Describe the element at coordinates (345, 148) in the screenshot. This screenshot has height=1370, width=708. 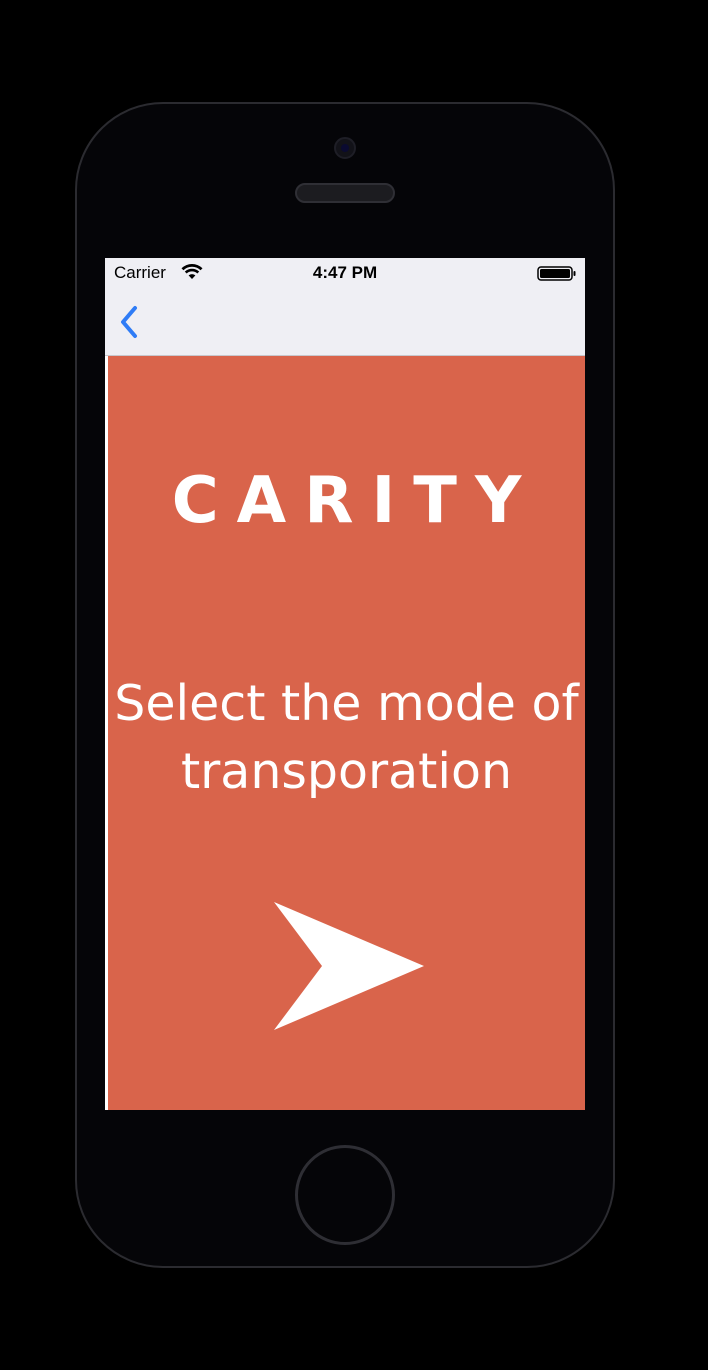
I see `front-camera` at that location.